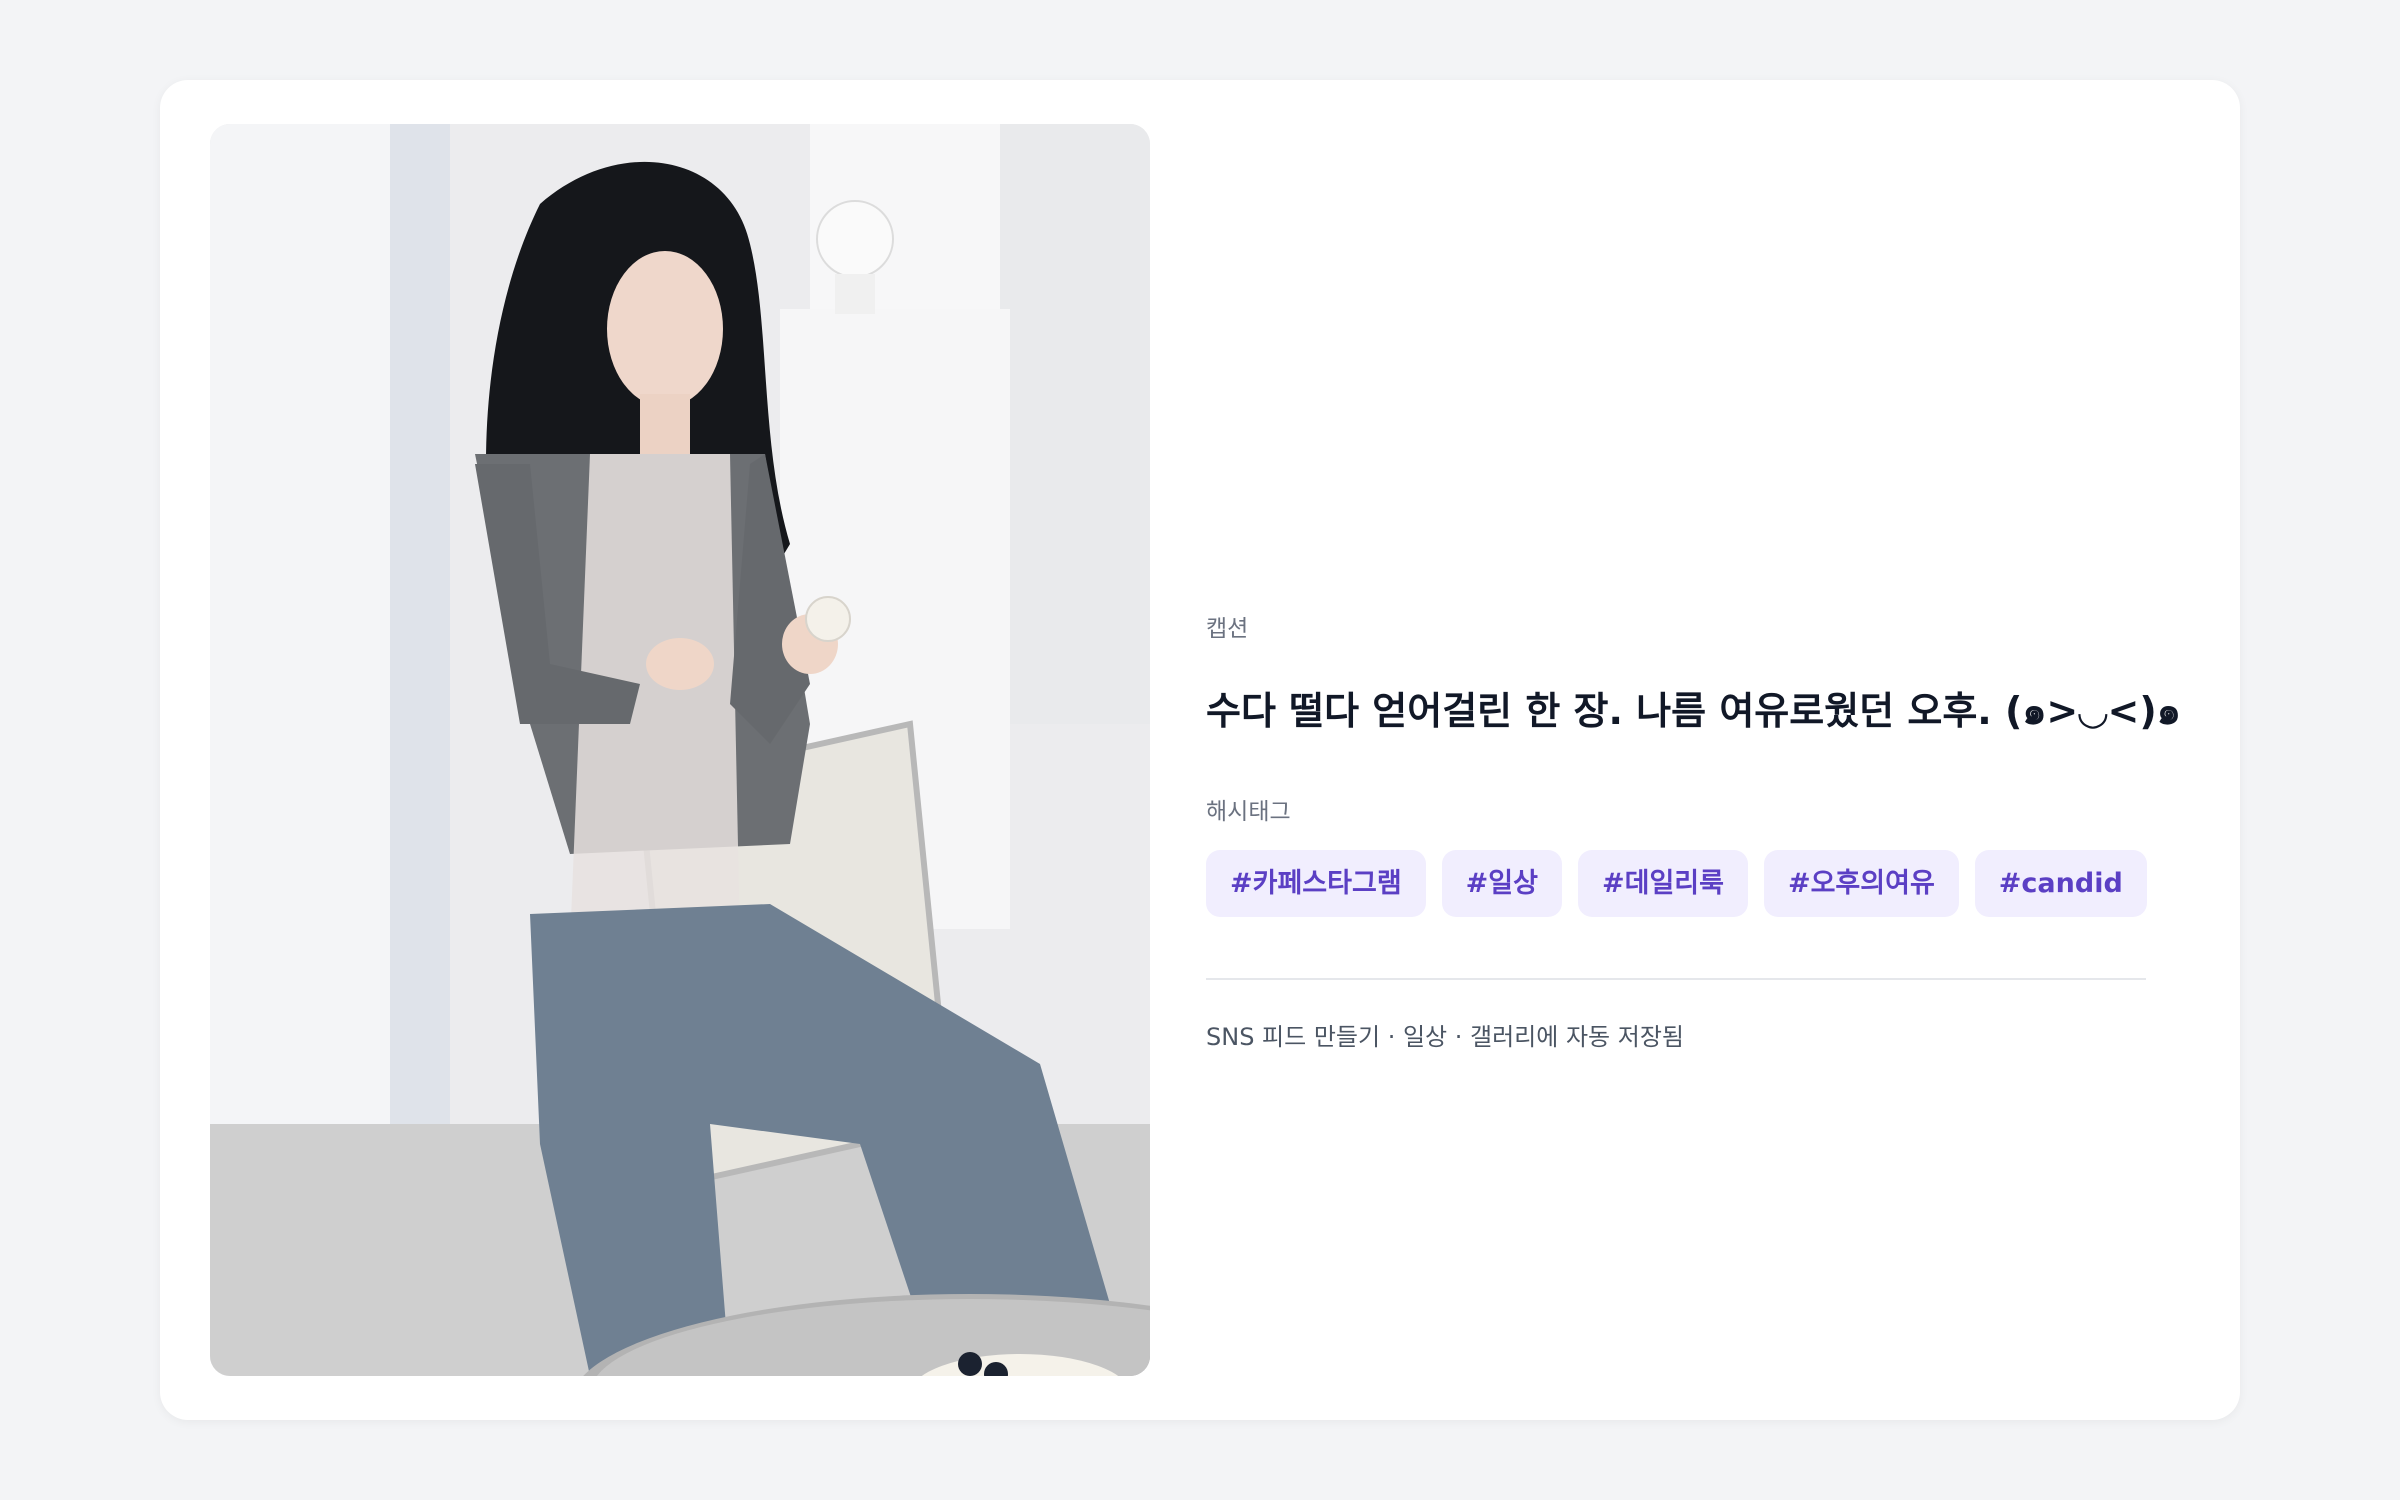 The image size is (2400, 1500). Describe the element at coordinates (1501, 883) in the screenshot. I see `hashtag-chip: #일상` at that location.